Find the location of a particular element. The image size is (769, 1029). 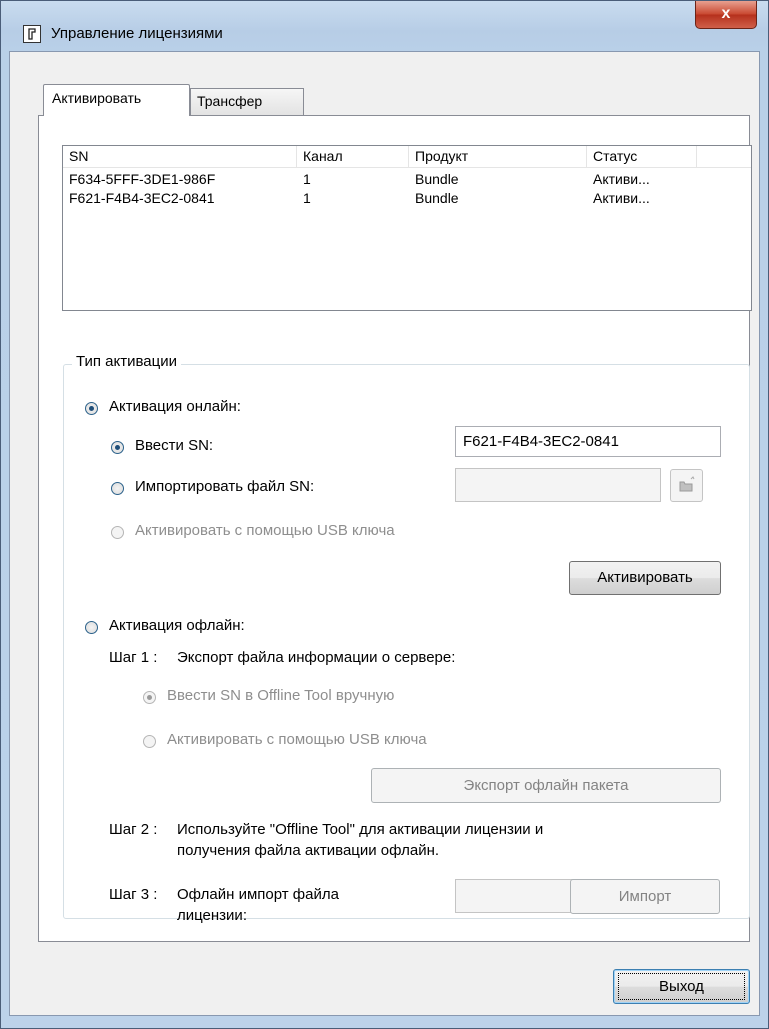

online-activation-label: Активация онлайн: is located at coordinates (175, 406).